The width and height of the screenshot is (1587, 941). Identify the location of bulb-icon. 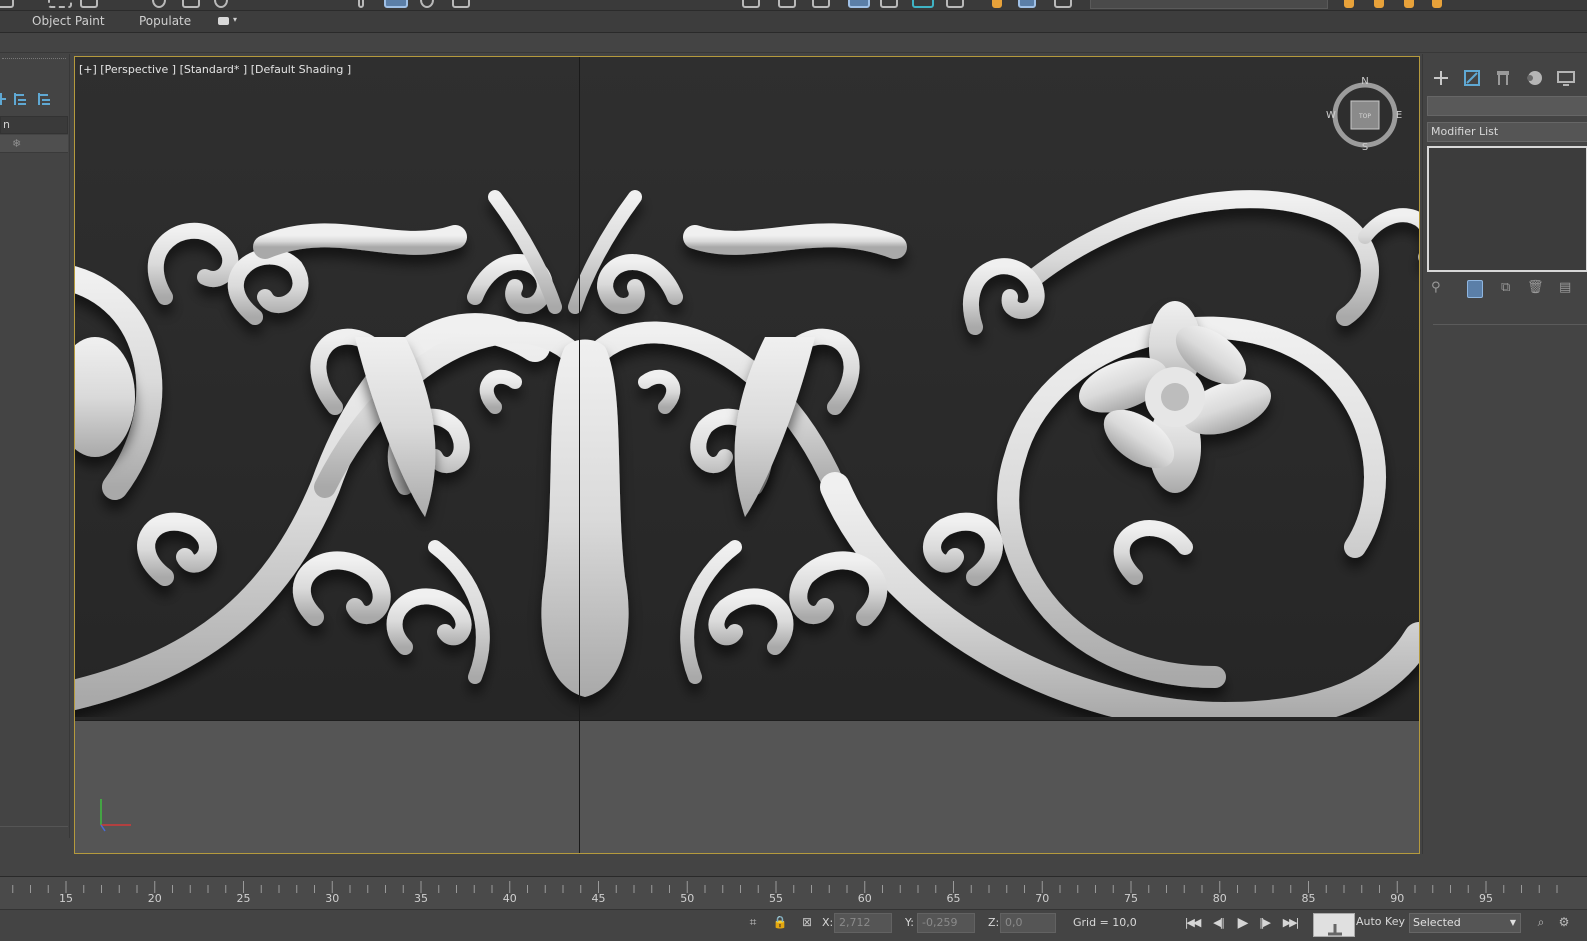
(1437, 4).